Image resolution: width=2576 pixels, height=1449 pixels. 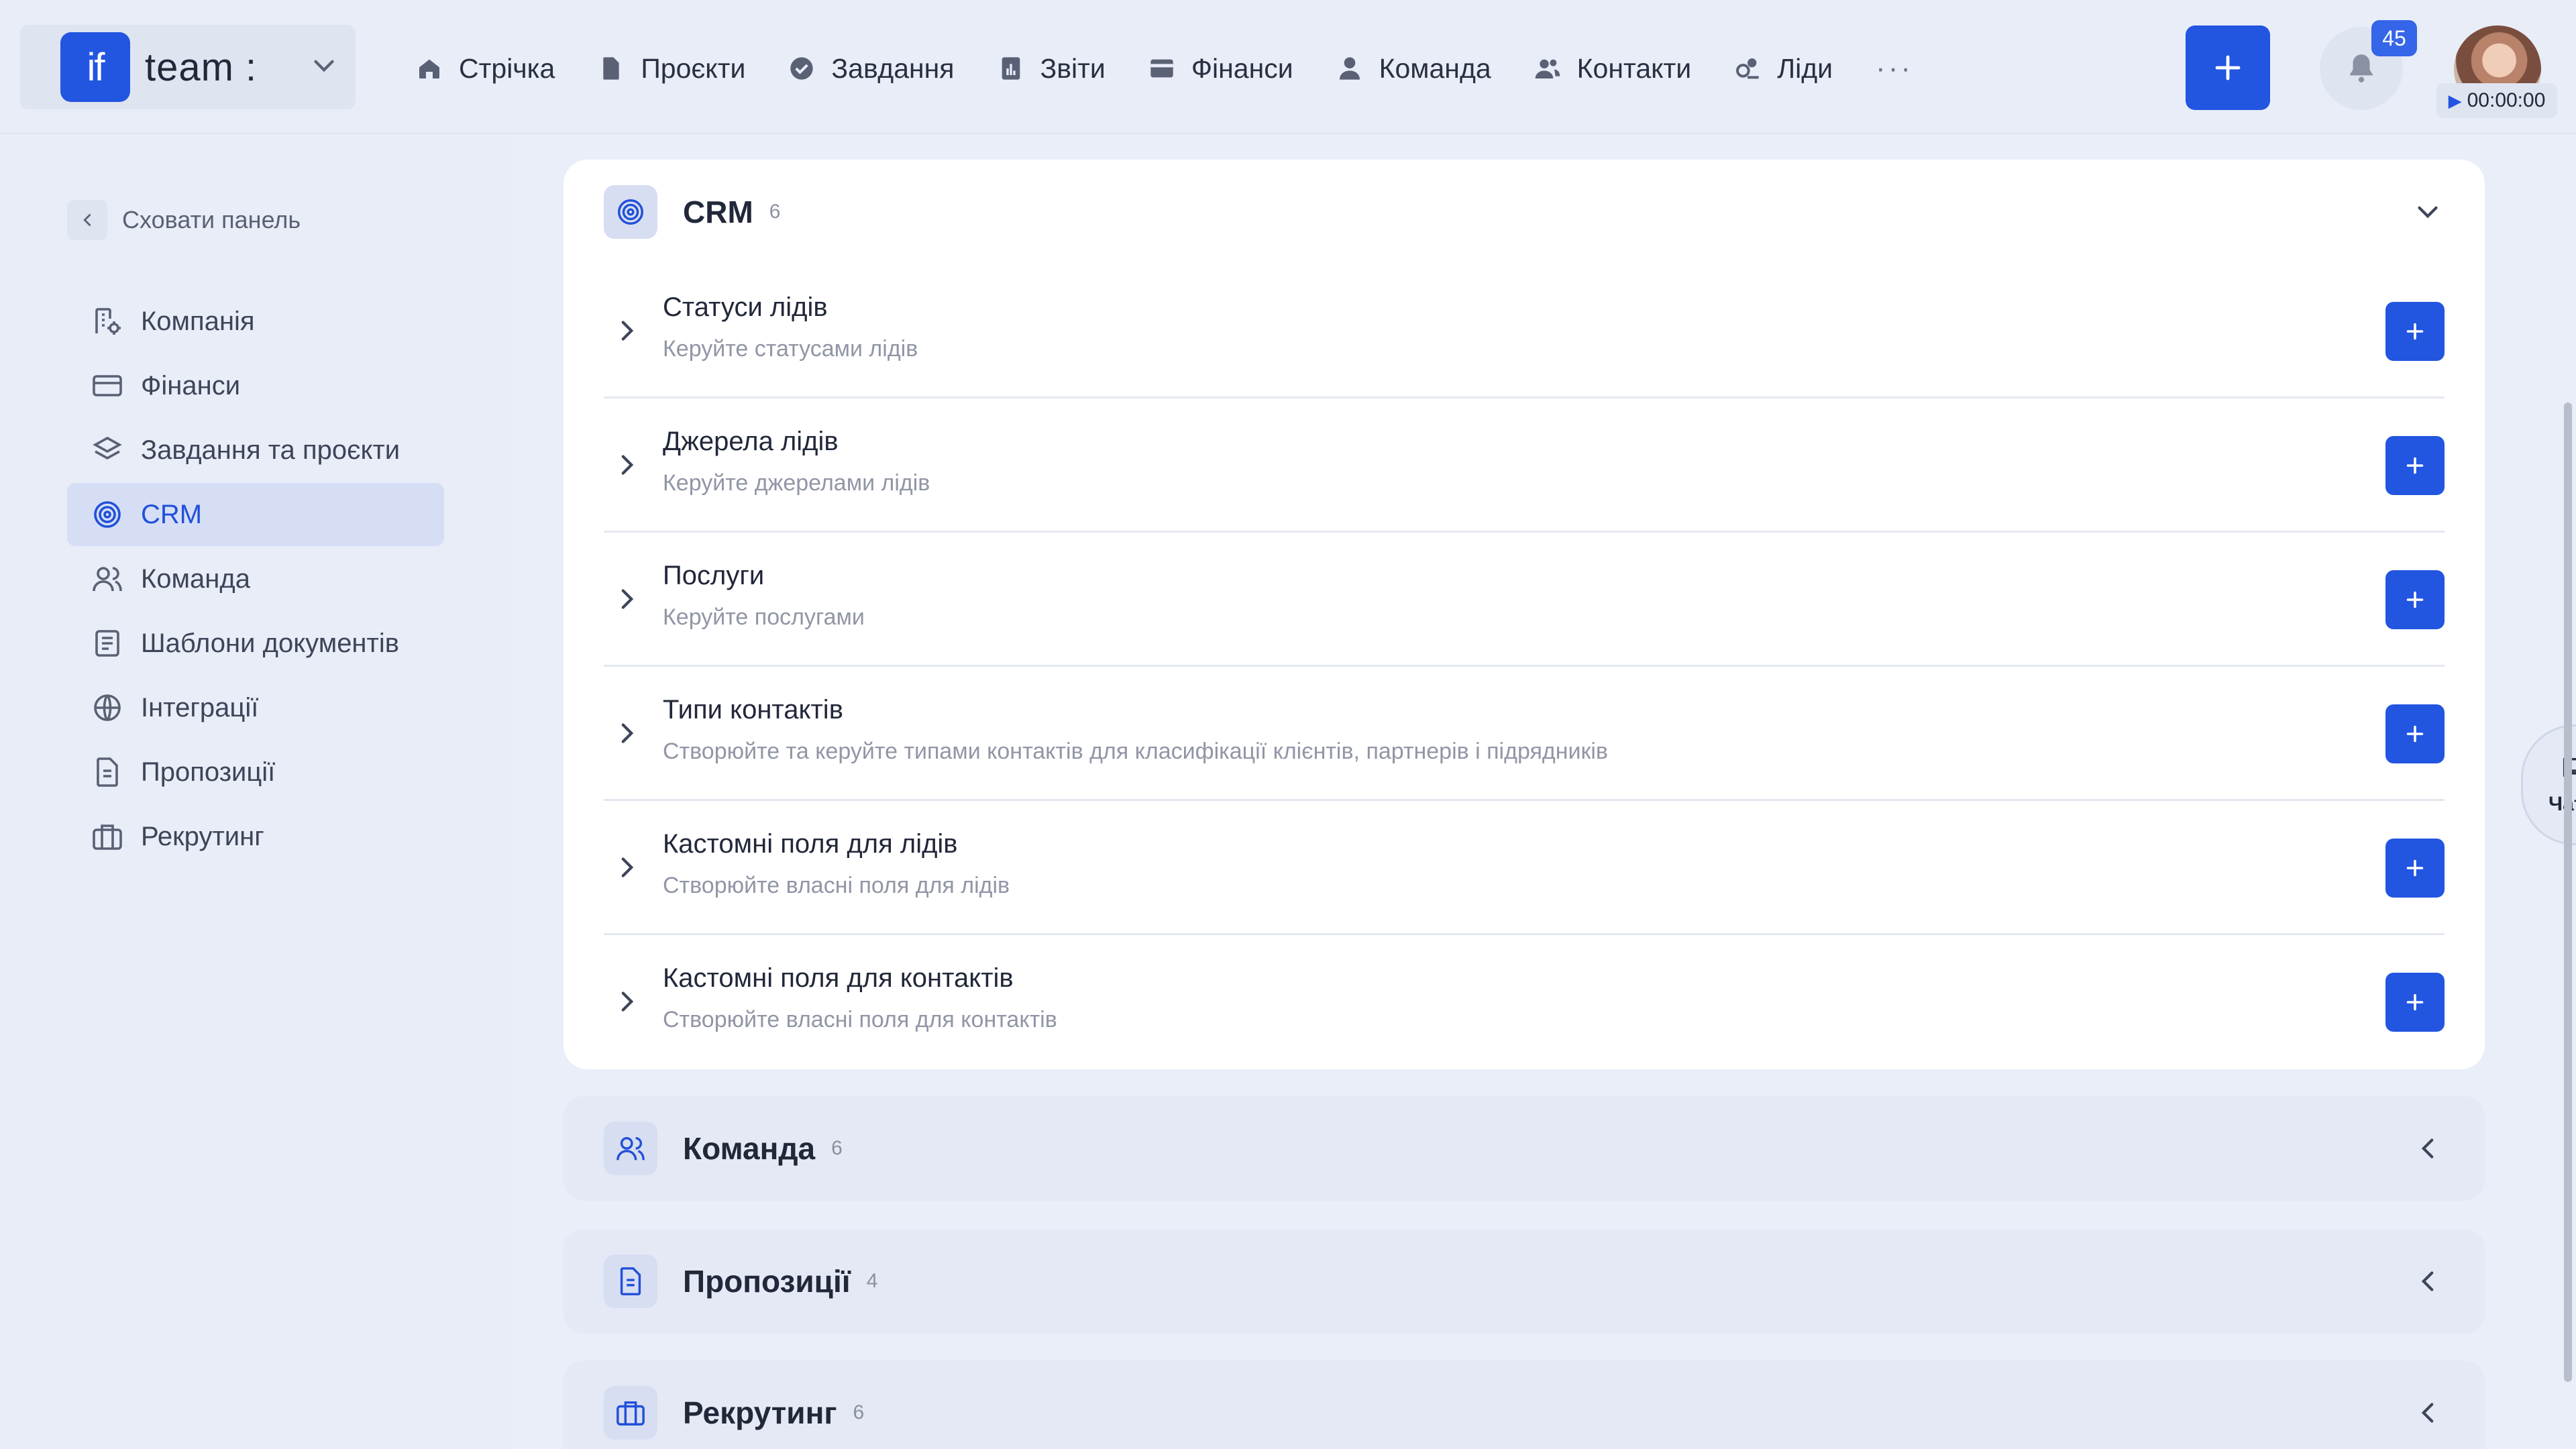 What do you see at coordinates (107, 579) in the screenshot?
I see `team-icon` at bounding box center [107, 579].